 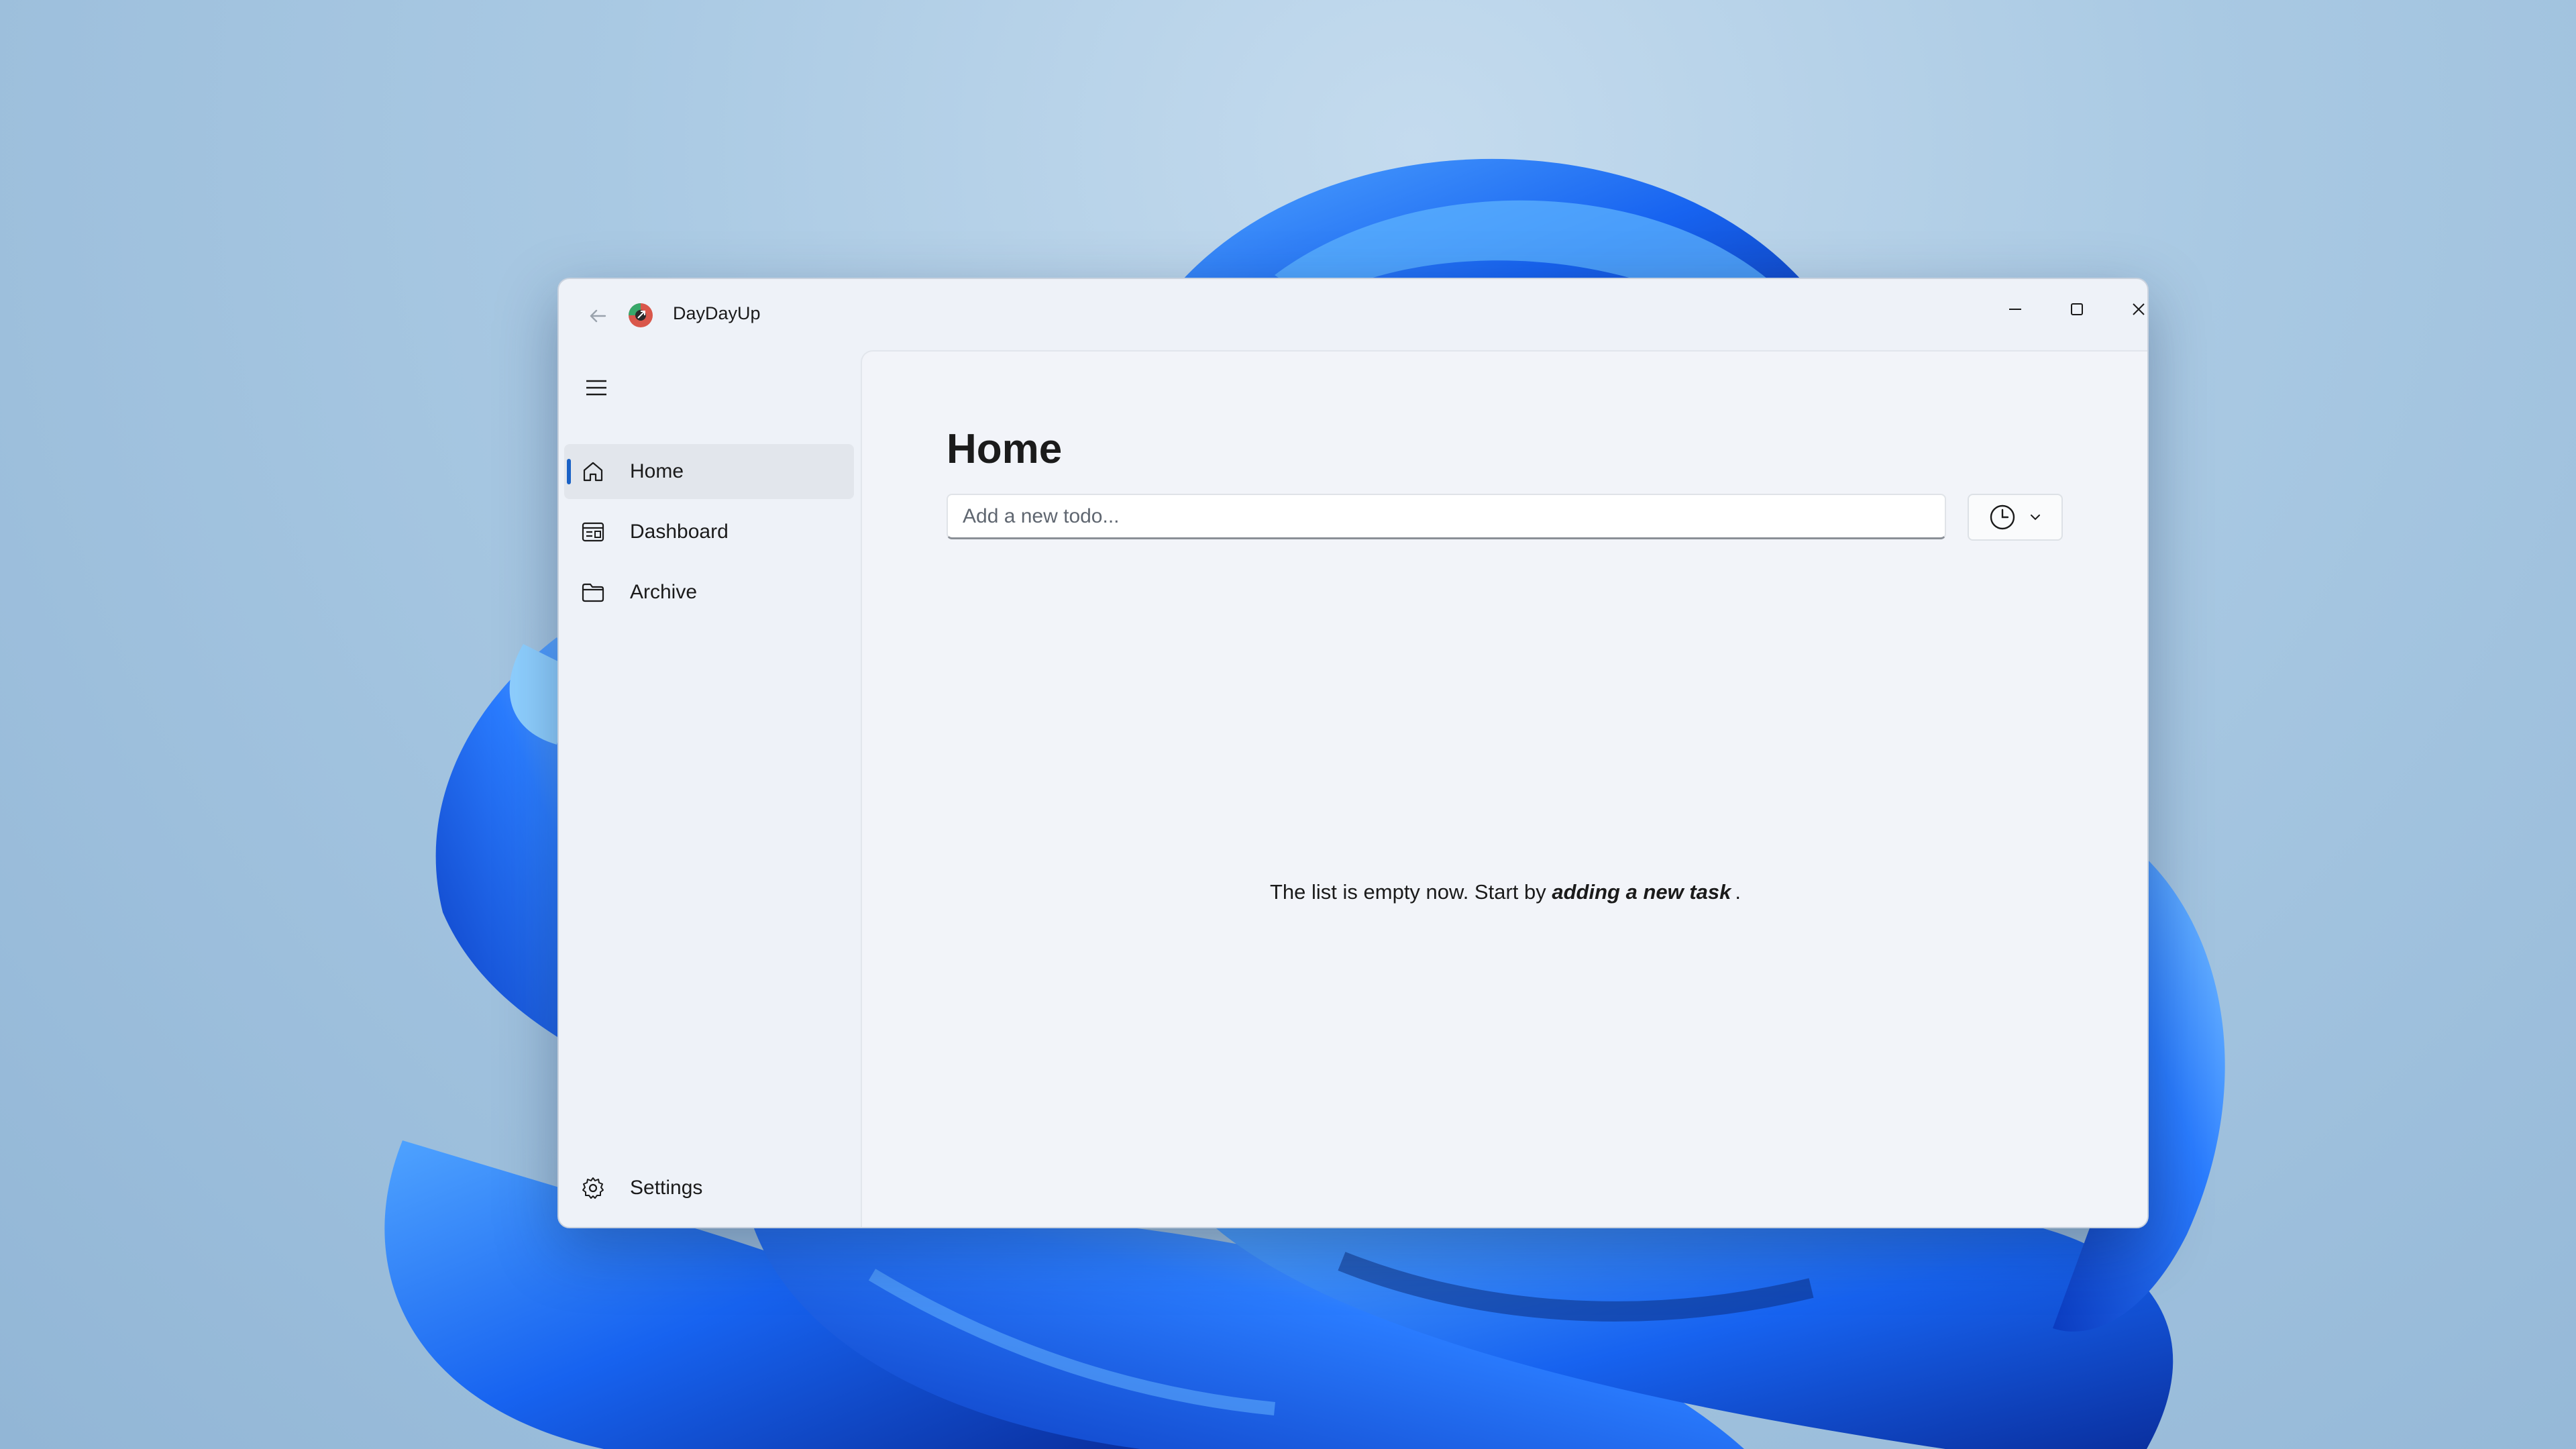 What do you see at coordinates (1353, 314) in the screenshot?
I see `title-bar: DayDayUp` at bounding box center [1353, 314].